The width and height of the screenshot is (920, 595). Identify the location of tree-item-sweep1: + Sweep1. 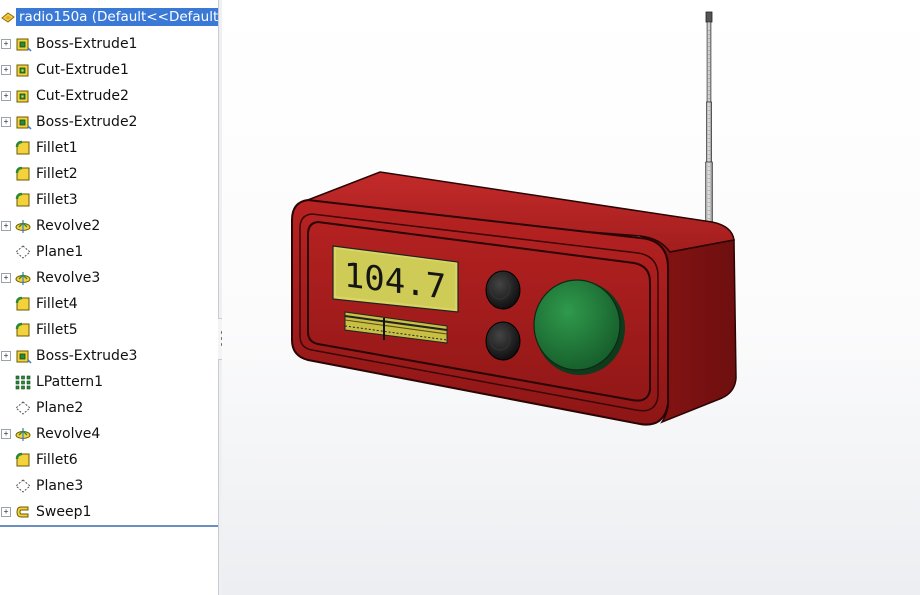
(108, 512).